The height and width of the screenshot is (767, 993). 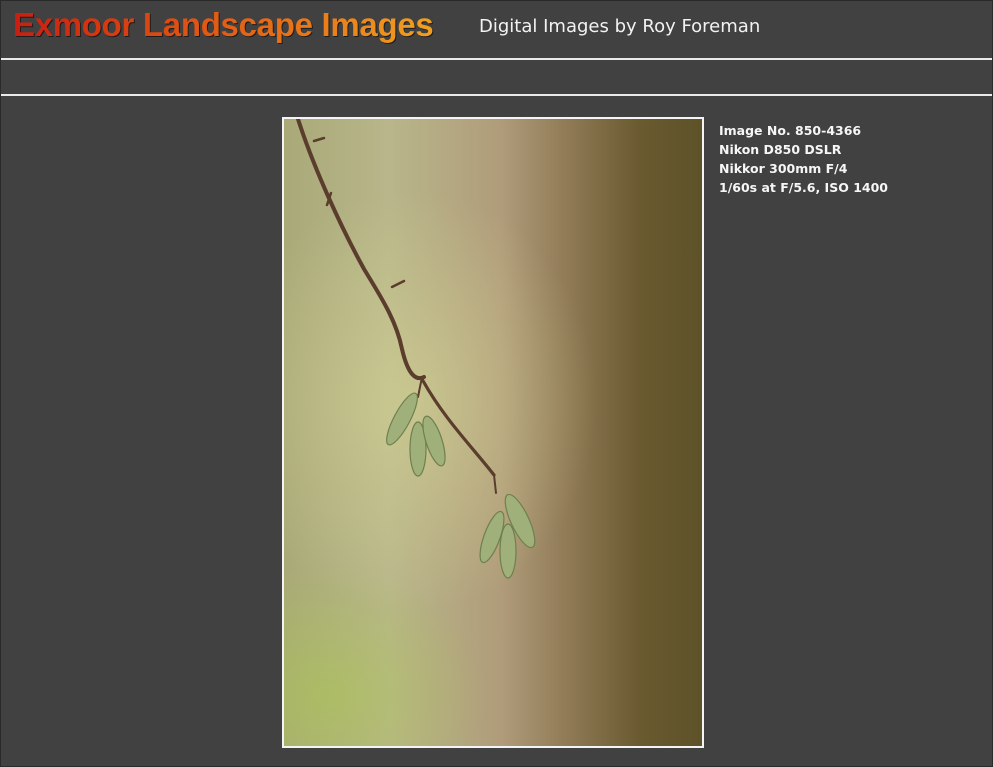 What do you see at coordinates (790, 130) in the screenshot?
I see `image-number: Image No. 850-4366` at bounding box center [790, 130].